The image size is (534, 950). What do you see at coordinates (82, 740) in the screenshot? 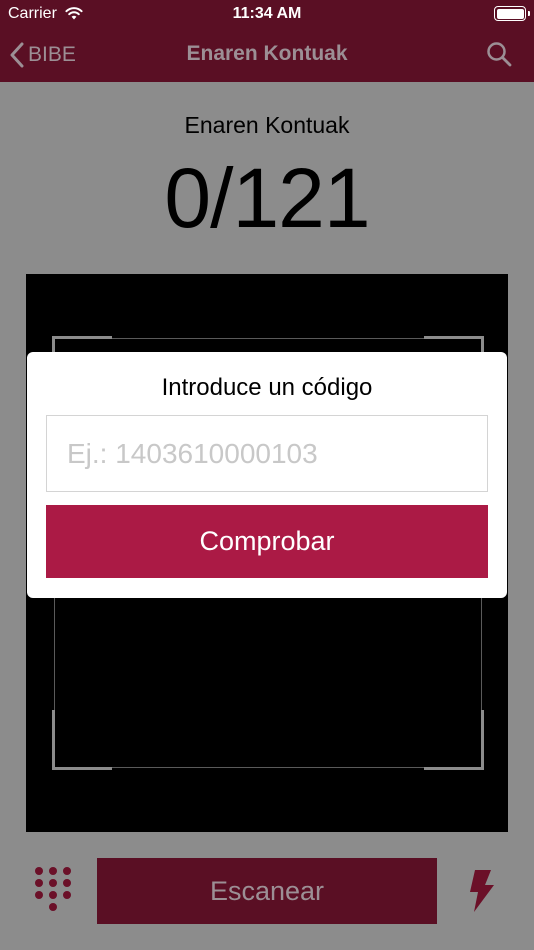
I see `scan-corner-bottom-left` at bounding box center [82, 740].